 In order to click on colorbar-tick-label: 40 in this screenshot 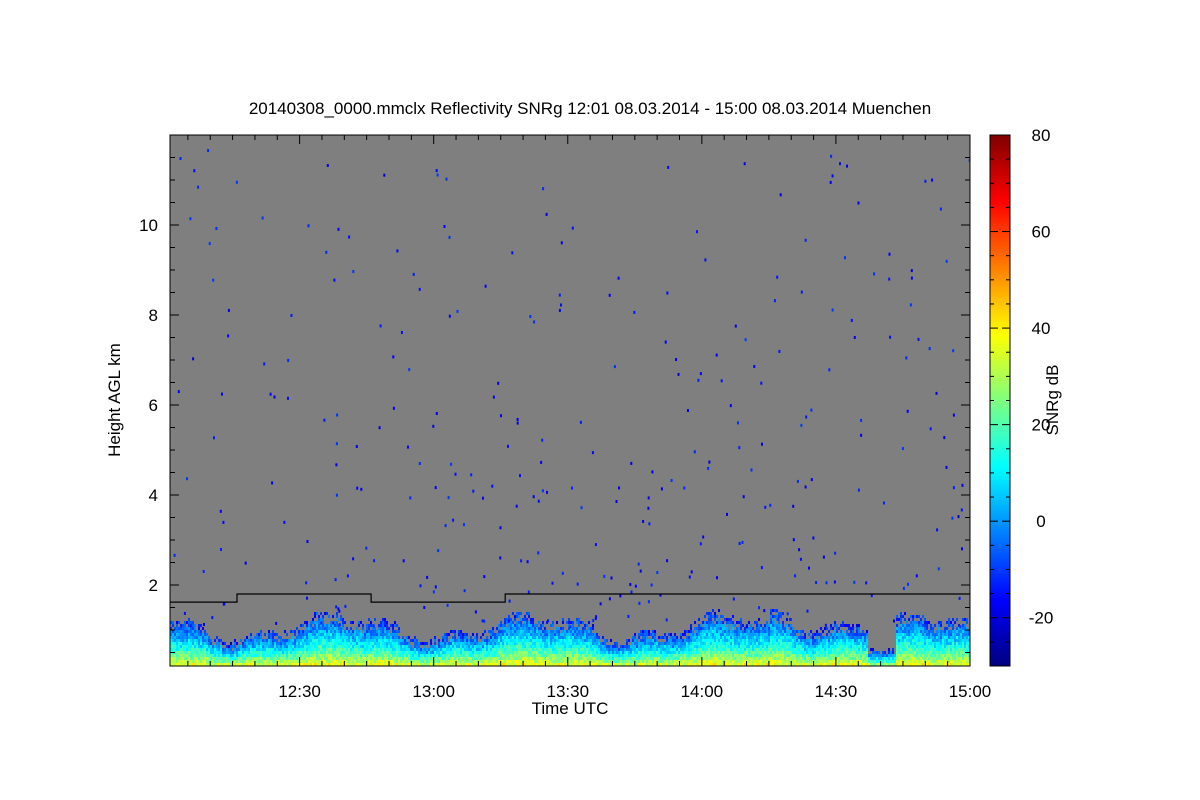, I will do `click(1041, 328)`.